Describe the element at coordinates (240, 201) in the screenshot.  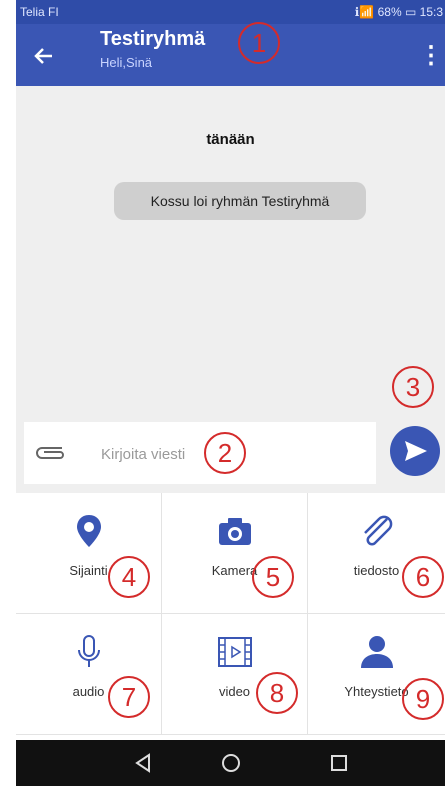
I see `system-message: Kossu loi ryhmän Testiryhmä` at that location.